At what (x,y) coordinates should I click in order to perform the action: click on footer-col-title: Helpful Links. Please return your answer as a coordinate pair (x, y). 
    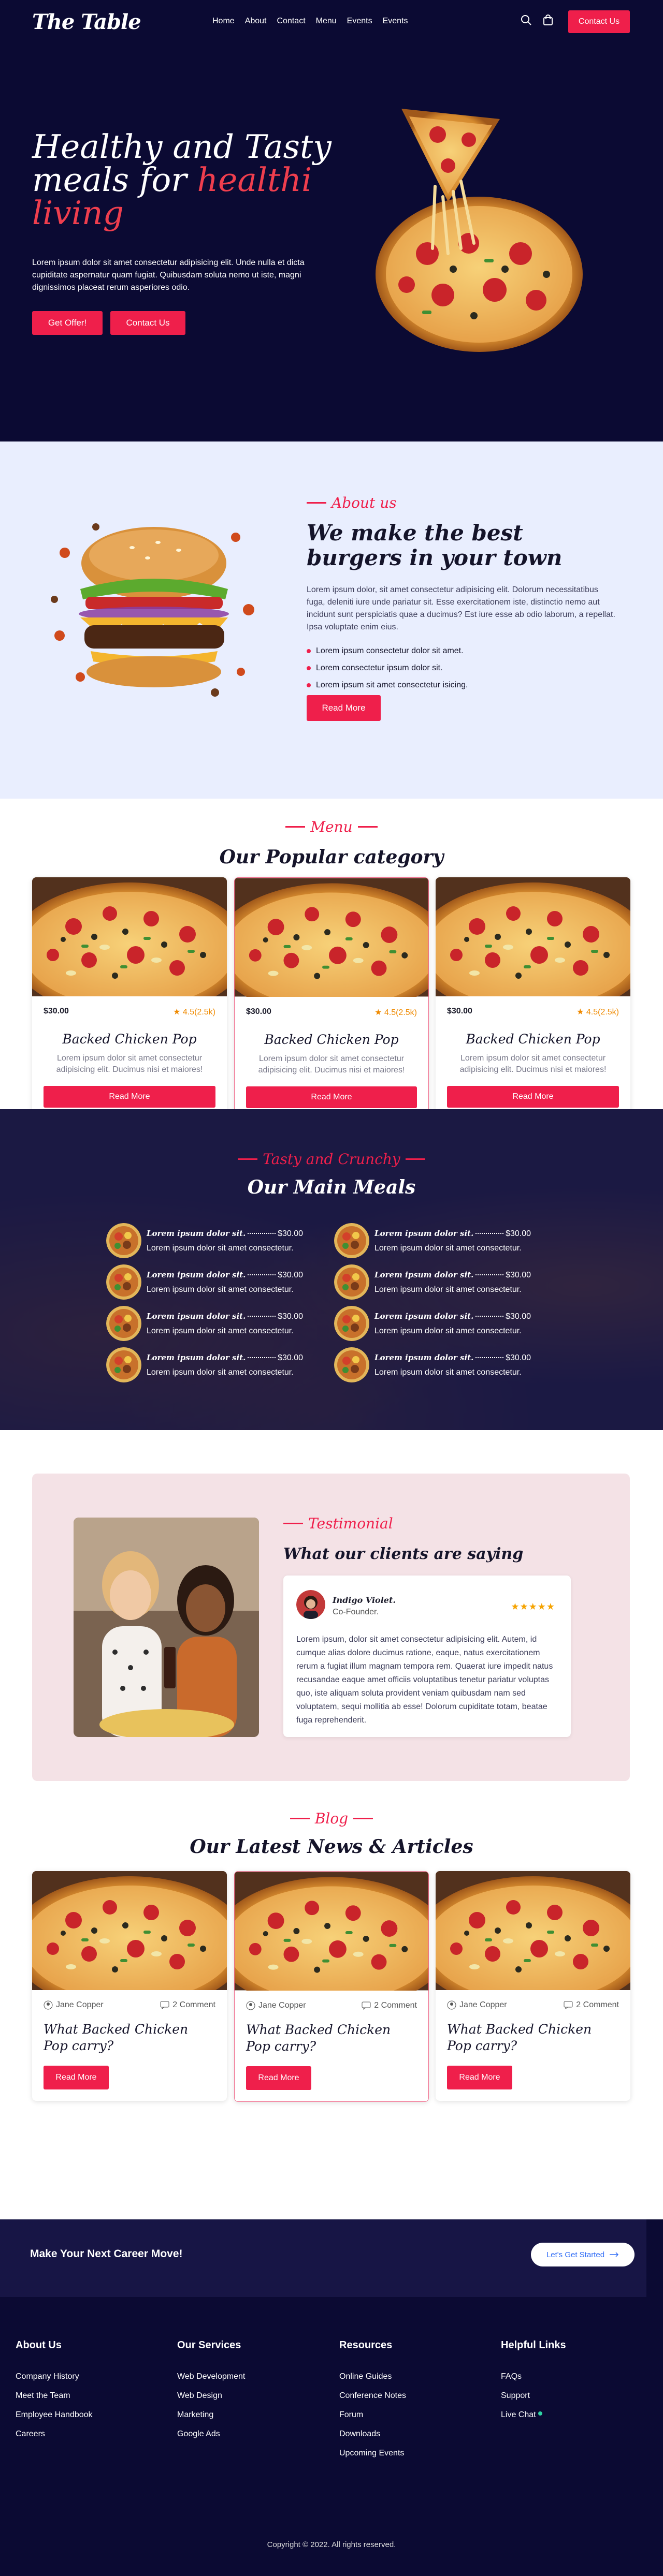
    Looking at the image, I should click on (533, 2345).